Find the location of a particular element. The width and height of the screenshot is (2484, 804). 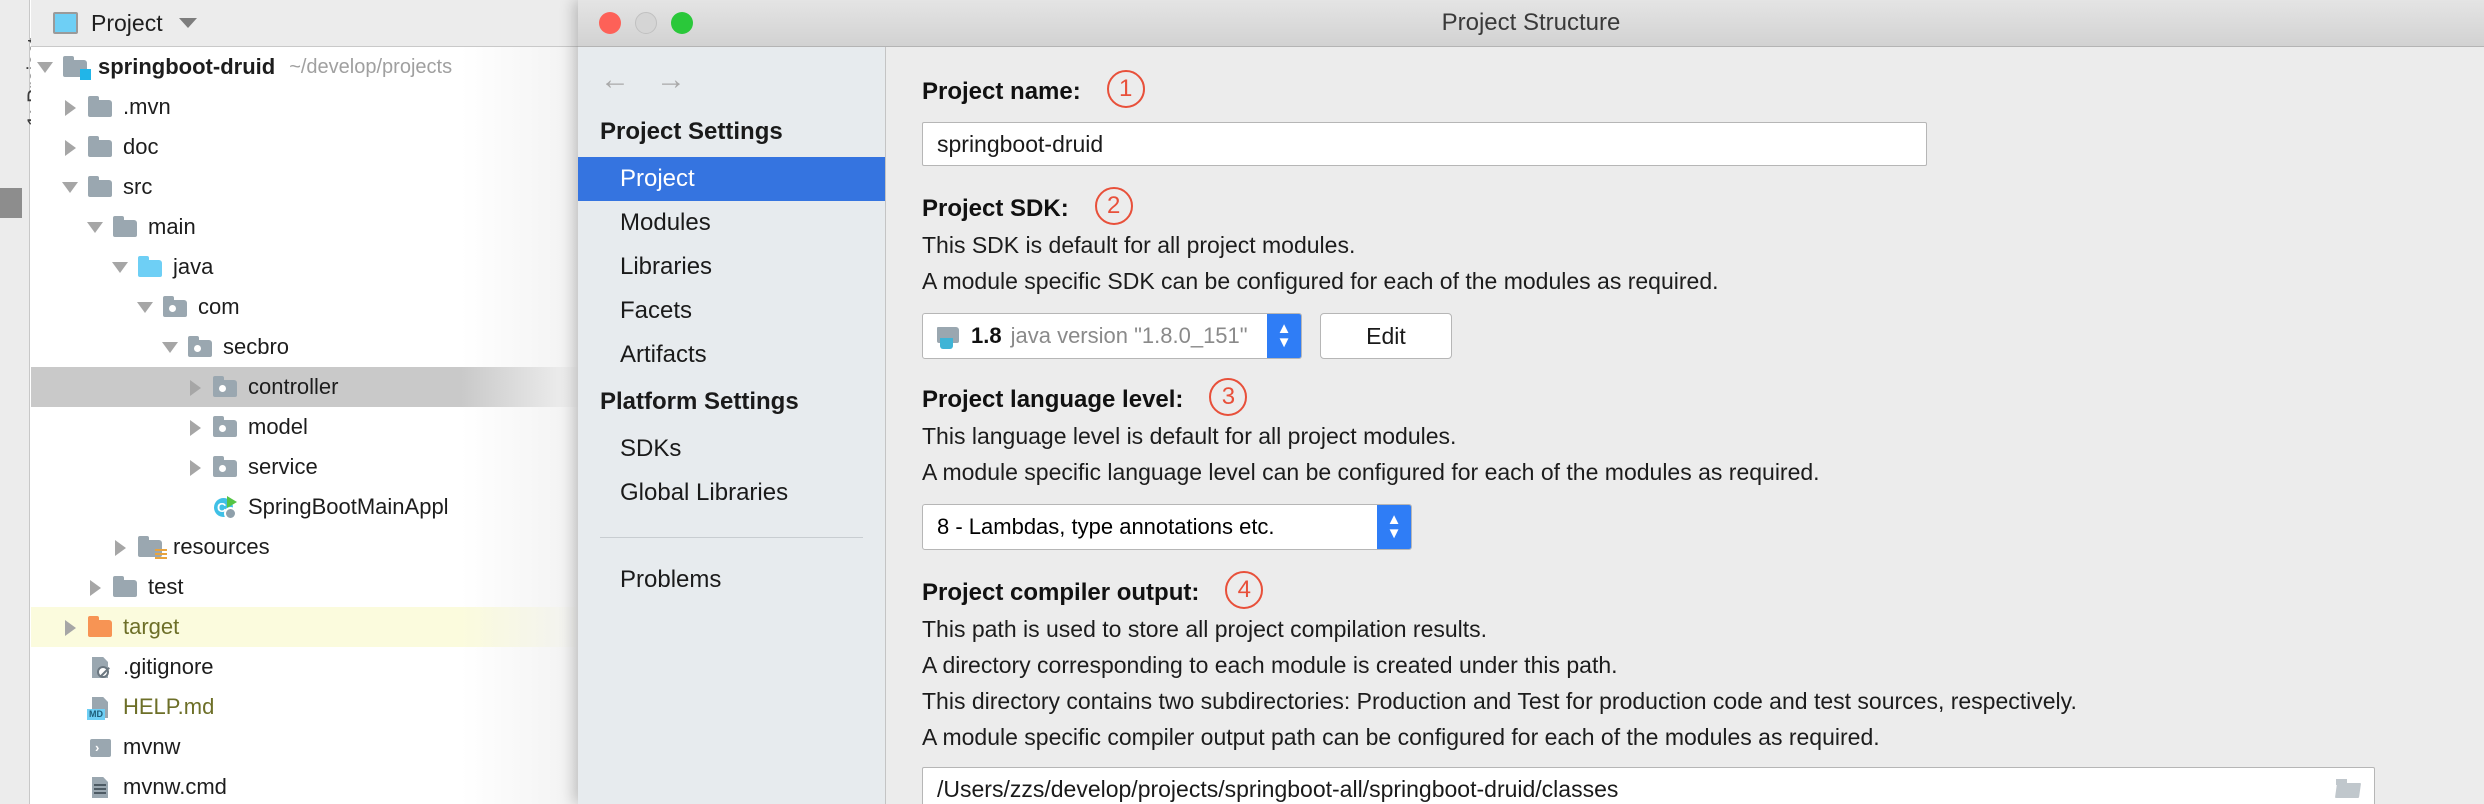

tree-row: MD HELP.md is located at coordinates (306, 707).